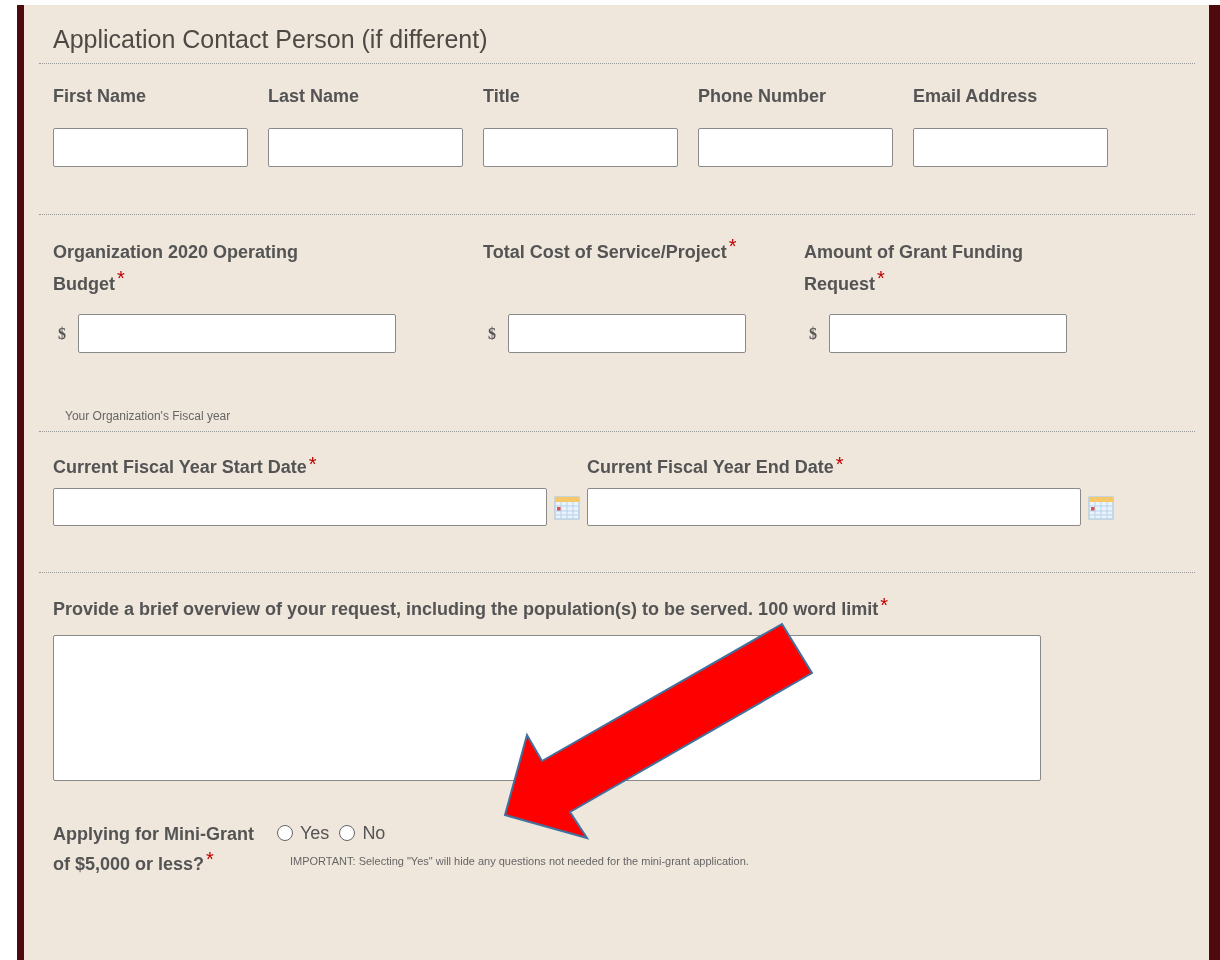  What do you see at coordinates (519, 861) in the screenshot?
I see `helper-note: IMPORTANT: Selecting "Yes" will hide any questions not needed for the mini-grant application.` at bounding box center [519, 861].